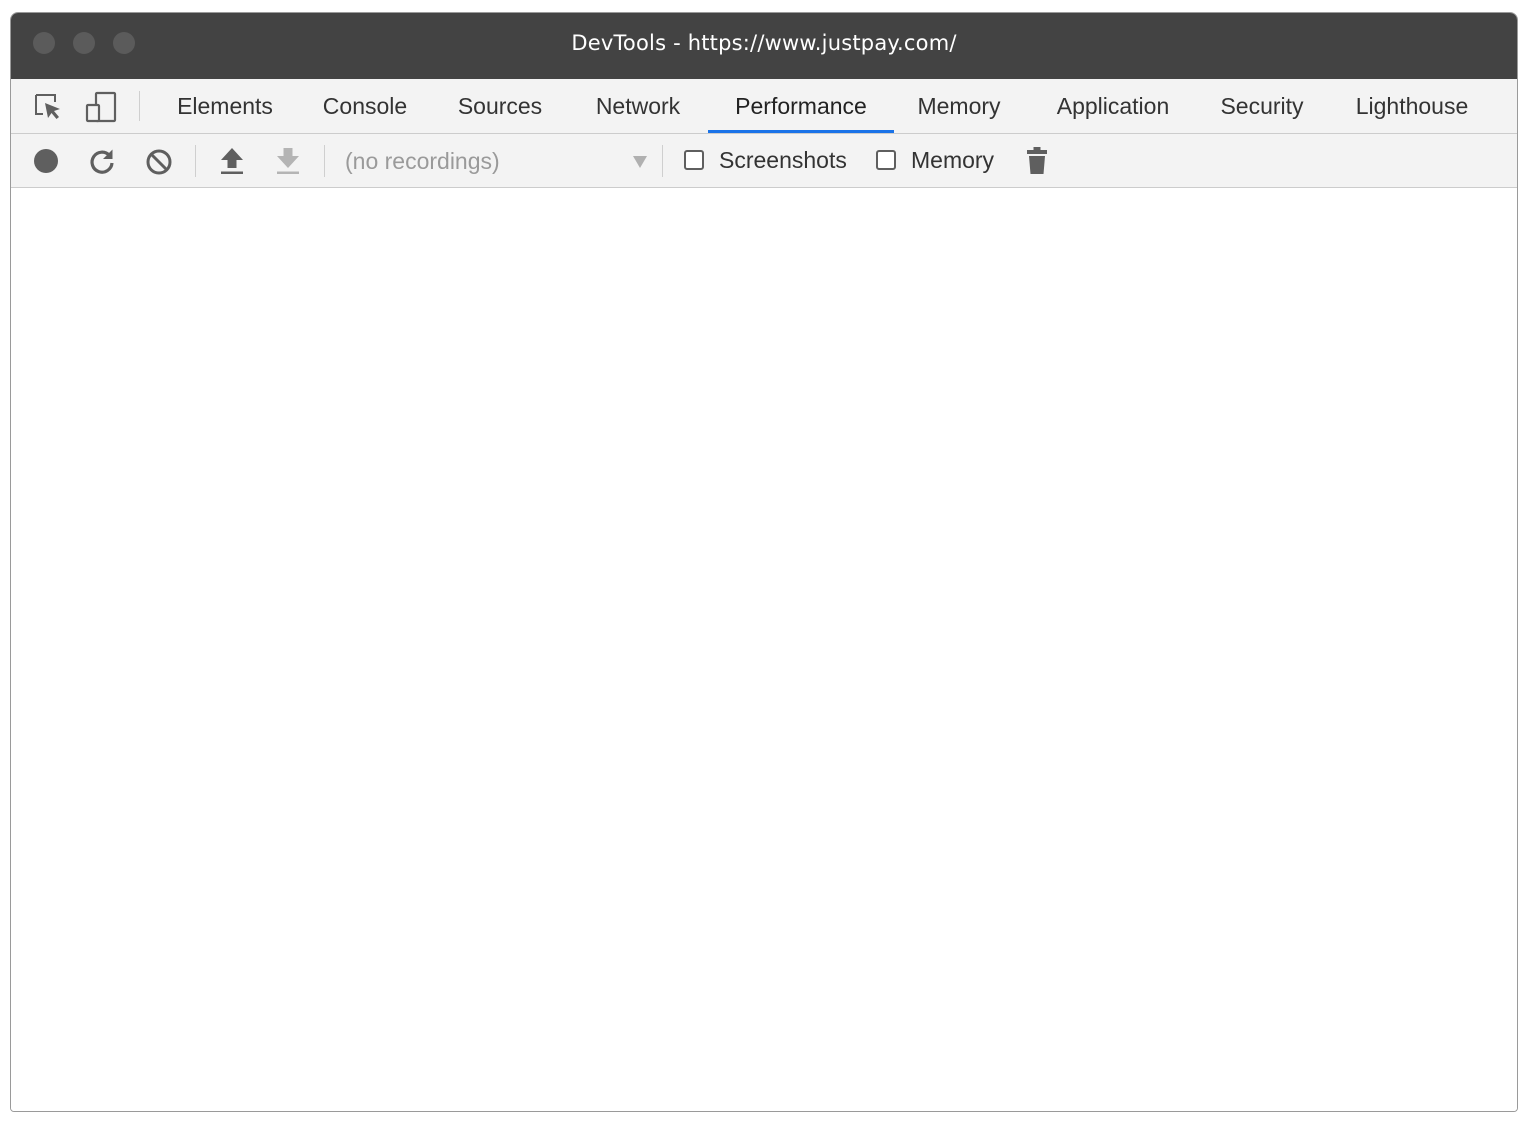 The height and width of the screenshot is (1126, 1530). What do you see at coordinates (886, 160) in the screenshot?
I see `memory-checkbox` at bounding box center [886, 160].